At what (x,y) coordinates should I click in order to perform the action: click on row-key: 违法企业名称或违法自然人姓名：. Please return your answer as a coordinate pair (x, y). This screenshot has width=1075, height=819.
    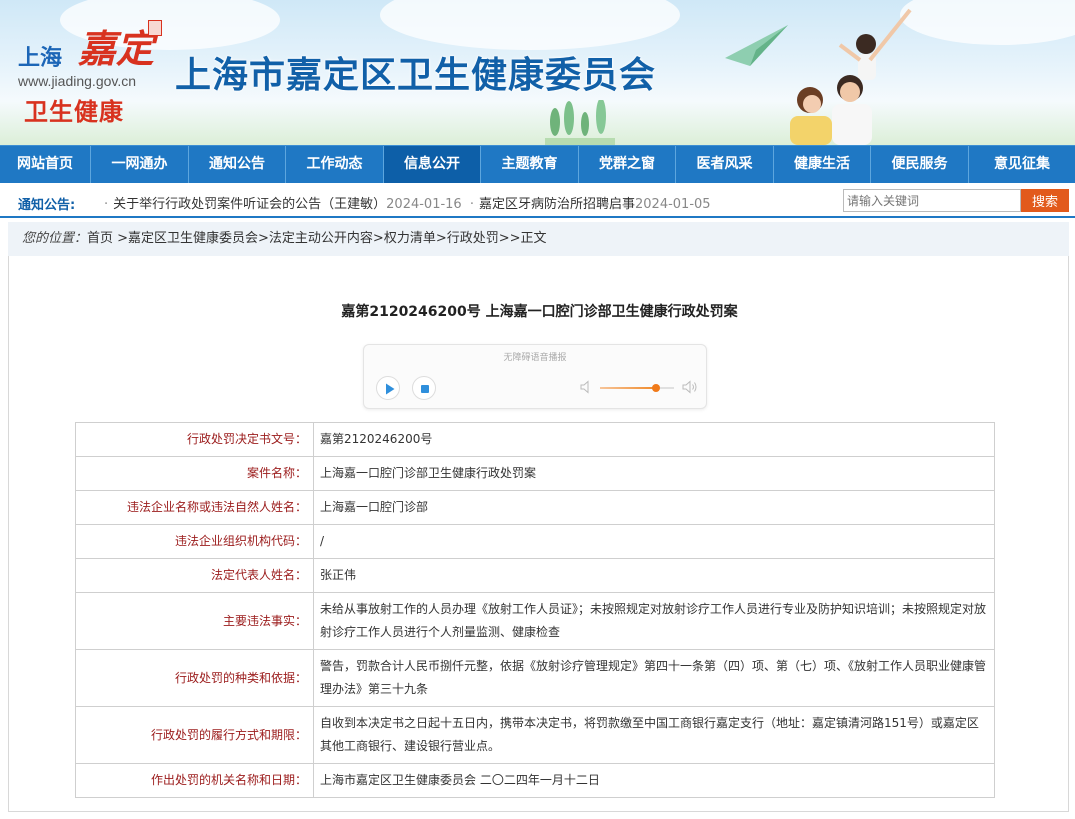
    Looking at the image, I should click on (194, 507).